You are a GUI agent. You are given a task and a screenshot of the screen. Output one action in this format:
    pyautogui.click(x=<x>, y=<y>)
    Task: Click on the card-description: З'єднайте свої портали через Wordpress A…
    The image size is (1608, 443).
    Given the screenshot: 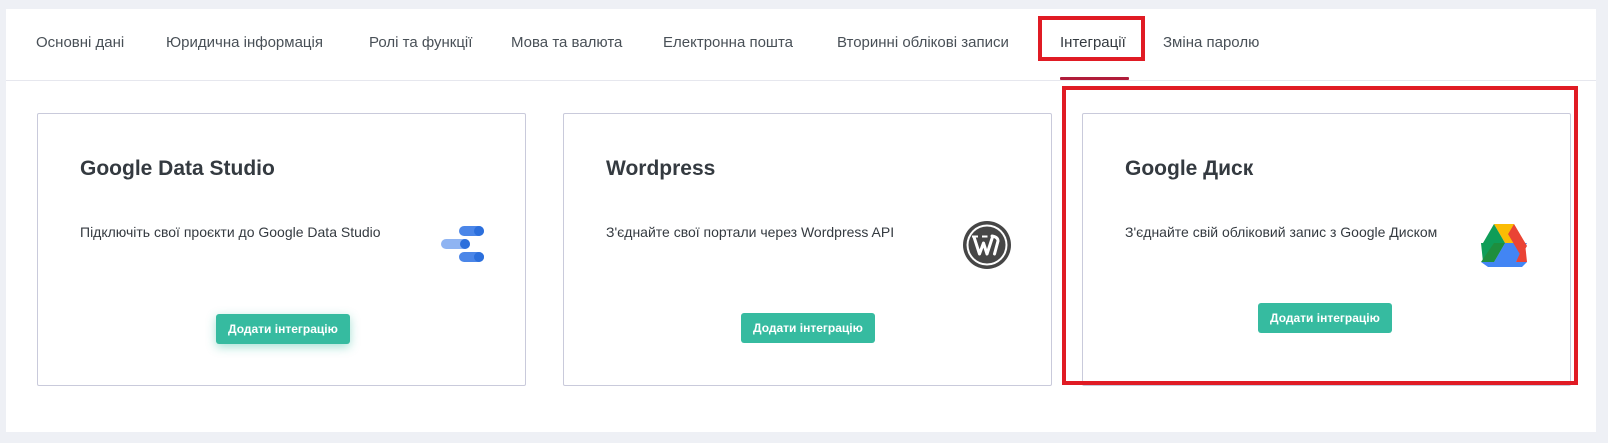 What is the action you would take?
    pyautogui.click(x=750, y=232)
    